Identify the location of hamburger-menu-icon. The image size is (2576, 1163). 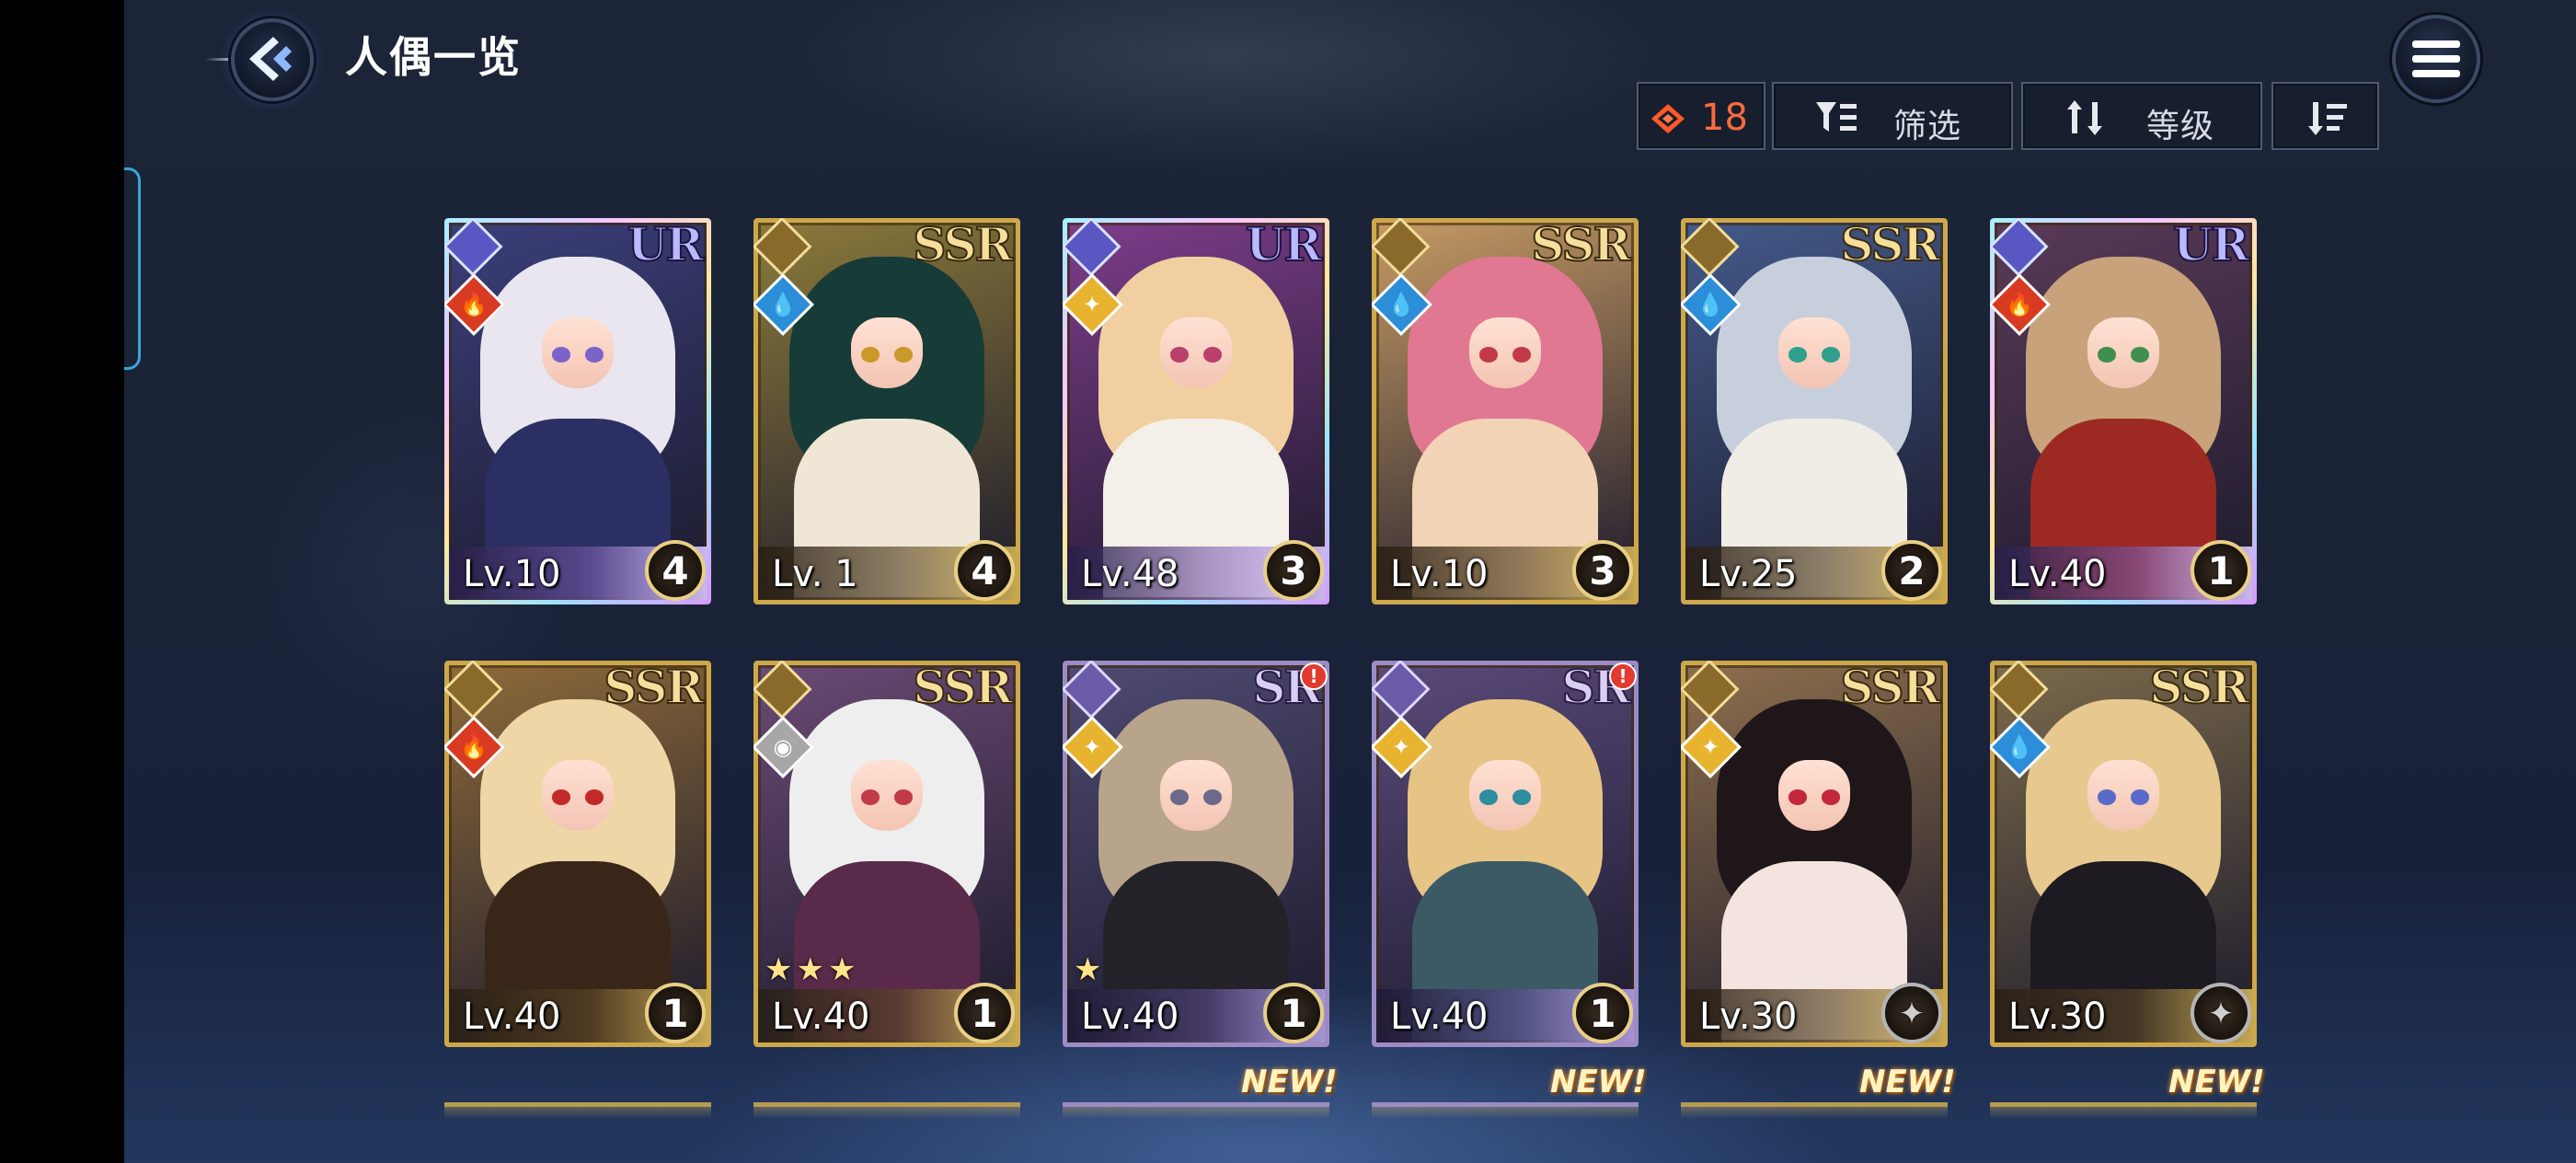
(2436, 59).